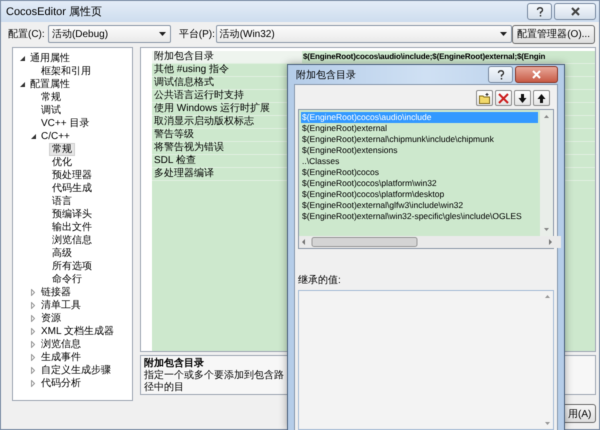 This screenshot has height=430, width=600. What do you see at coordinates (54, 12) in the screenshot?
I see `window-title: CocosEditor 属性页` at bounding box center [54, 12].